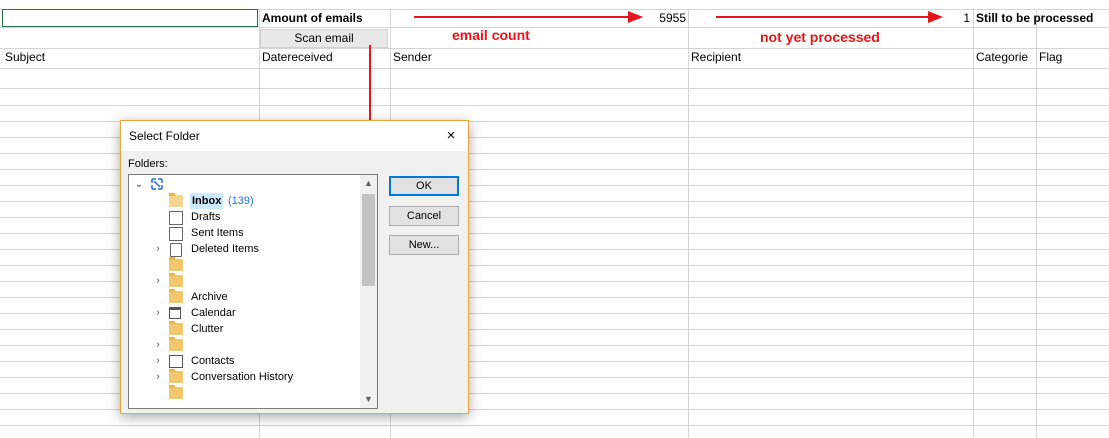 This screenshot has width=1109, height=438. Describe the element at coordinates (217, 233) in the screenshot. I see `tree-item-label: Sent Items` at that location.